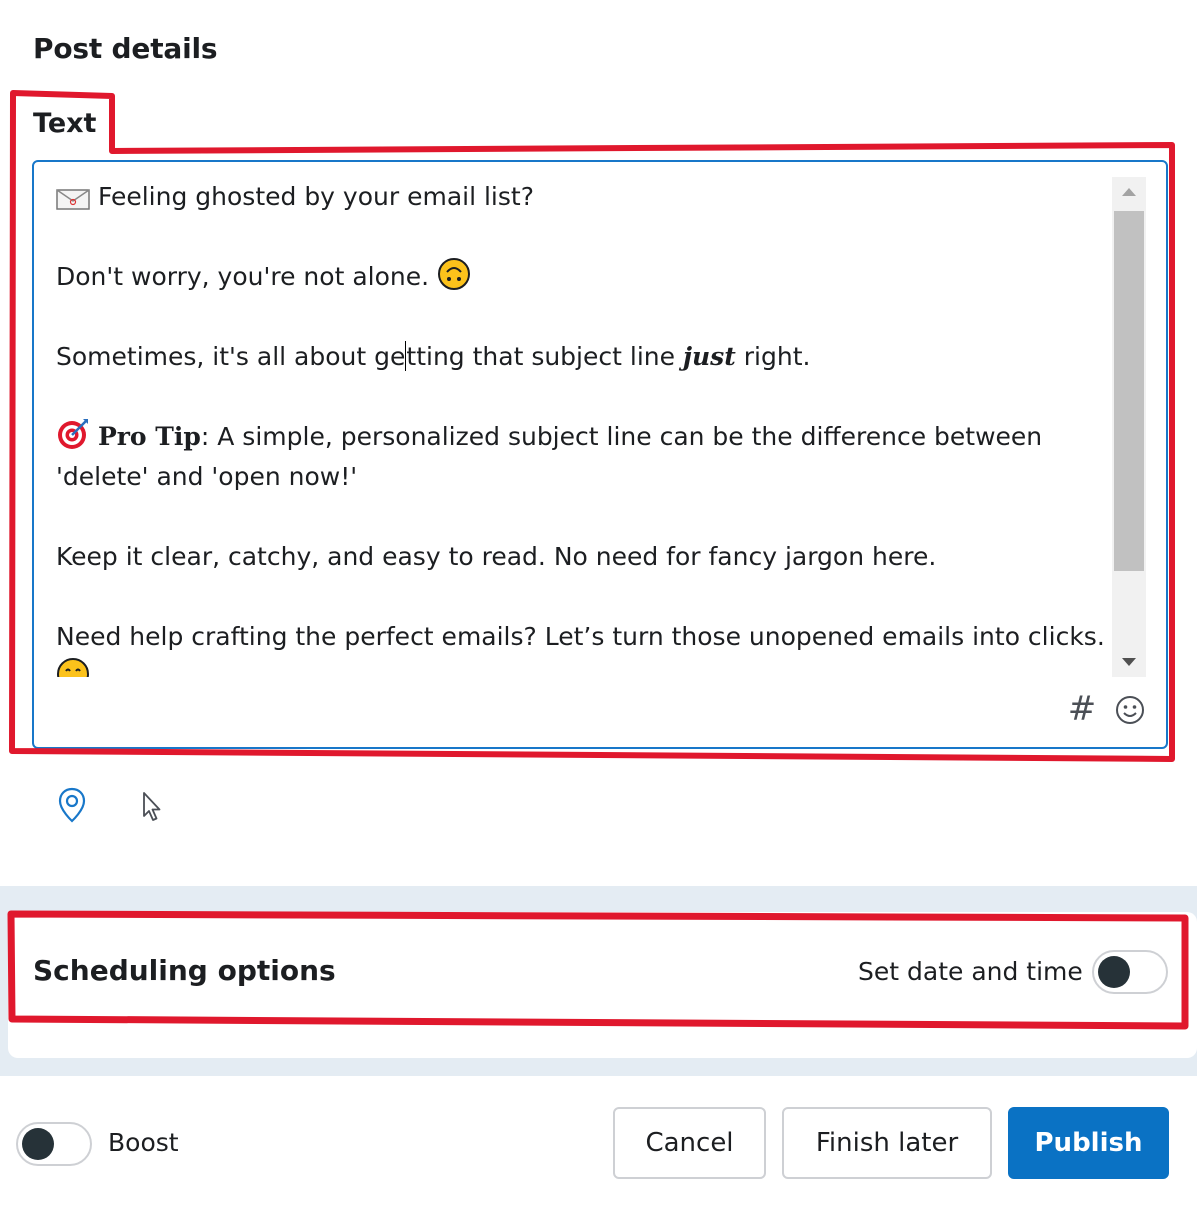  Describe the element at coordinates (73, 667) in the screenshot. I see `smiling-face-icon` at that location.